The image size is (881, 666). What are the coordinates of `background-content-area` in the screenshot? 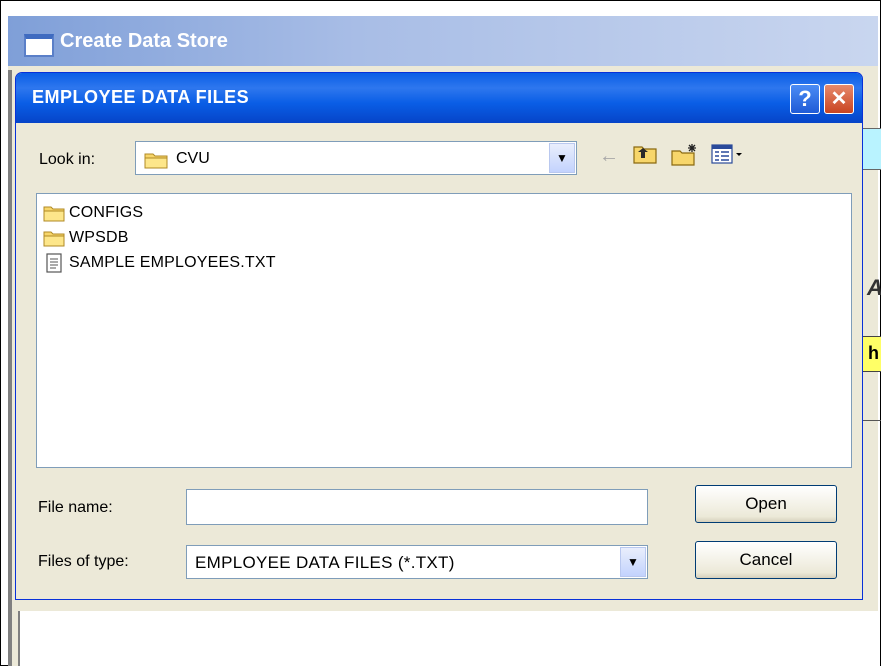 It's located at (449, 638).